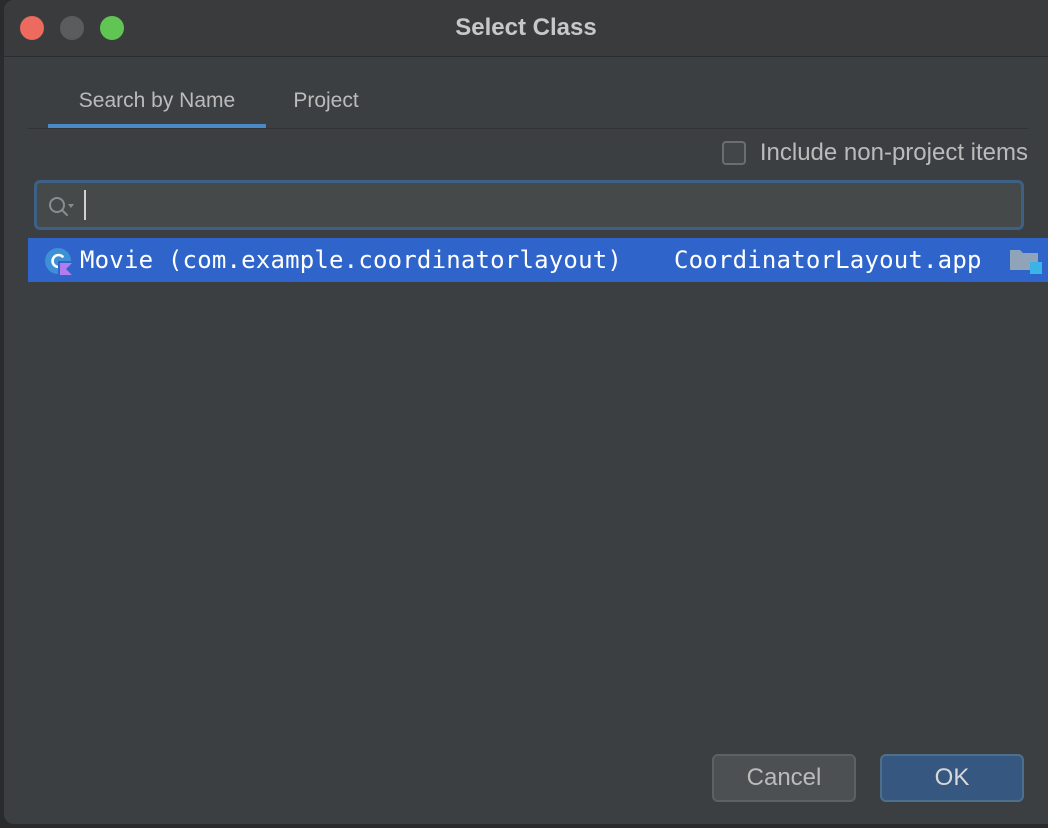 Image resolution: width=1048 pixels, height=828 pixels. What do you see at coordinates (1026, 262) in the screenshot?
I see `module-folder-icon` at bounding box center [1026, 262].